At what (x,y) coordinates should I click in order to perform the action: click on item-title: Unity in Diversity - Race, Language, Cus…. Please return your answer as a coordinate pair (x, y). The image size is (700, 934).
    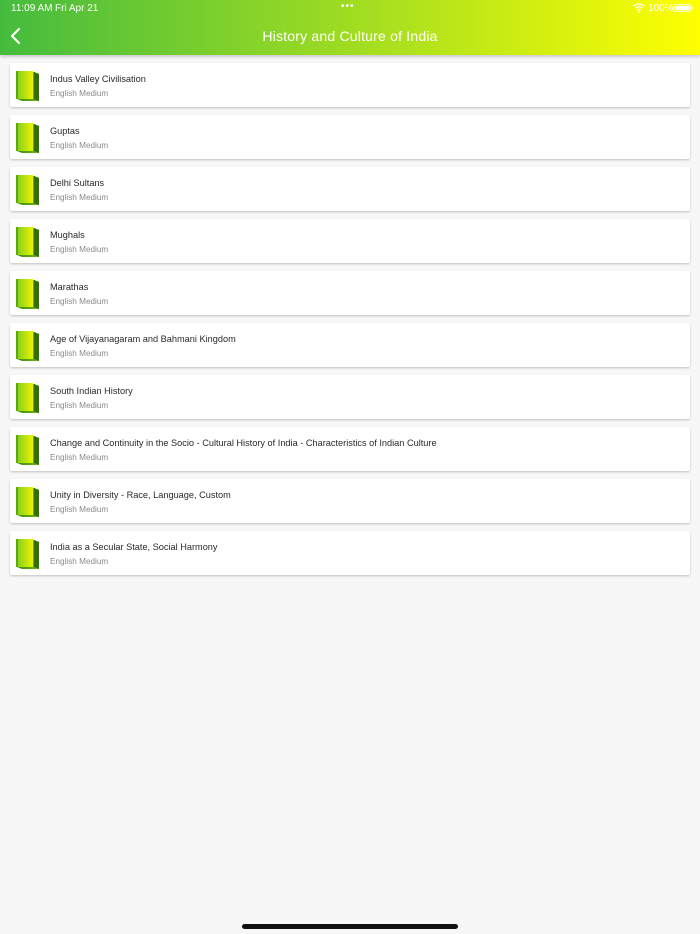
    Looking at the image, I should click on (140, 495).